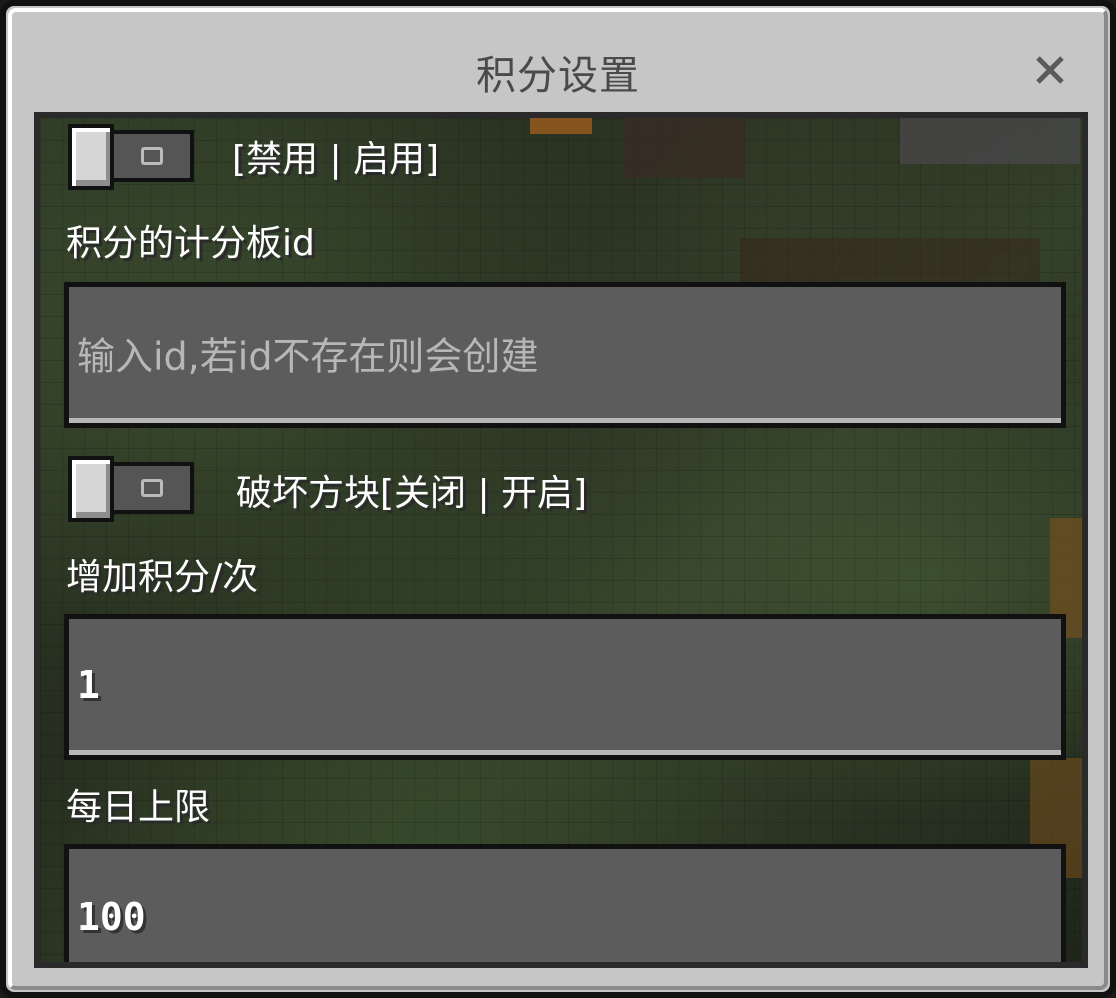 This screenshot has width=1116, height=998. What do you see at coordinates (336, 159) in the screenshot?
I see `enable-toggle-label: [禁用 | 启用]` at bounding box center [336, 159].